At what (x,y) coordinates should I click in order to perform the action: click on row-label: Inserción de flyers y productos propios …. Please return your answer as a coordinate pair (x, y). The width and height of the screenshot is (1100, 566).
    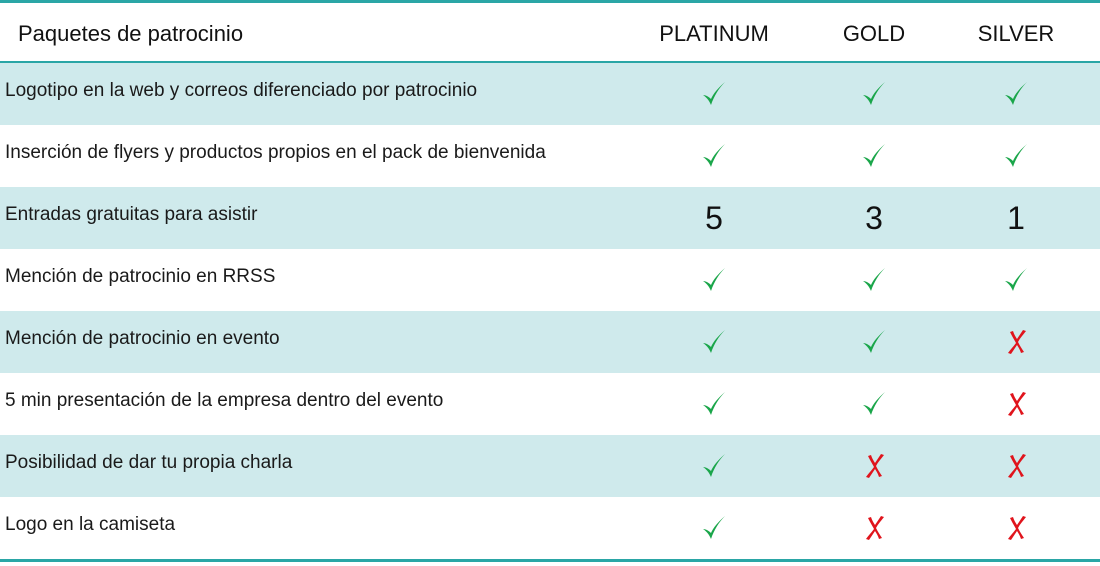
    Looking at the image, I should click on (275, 152).